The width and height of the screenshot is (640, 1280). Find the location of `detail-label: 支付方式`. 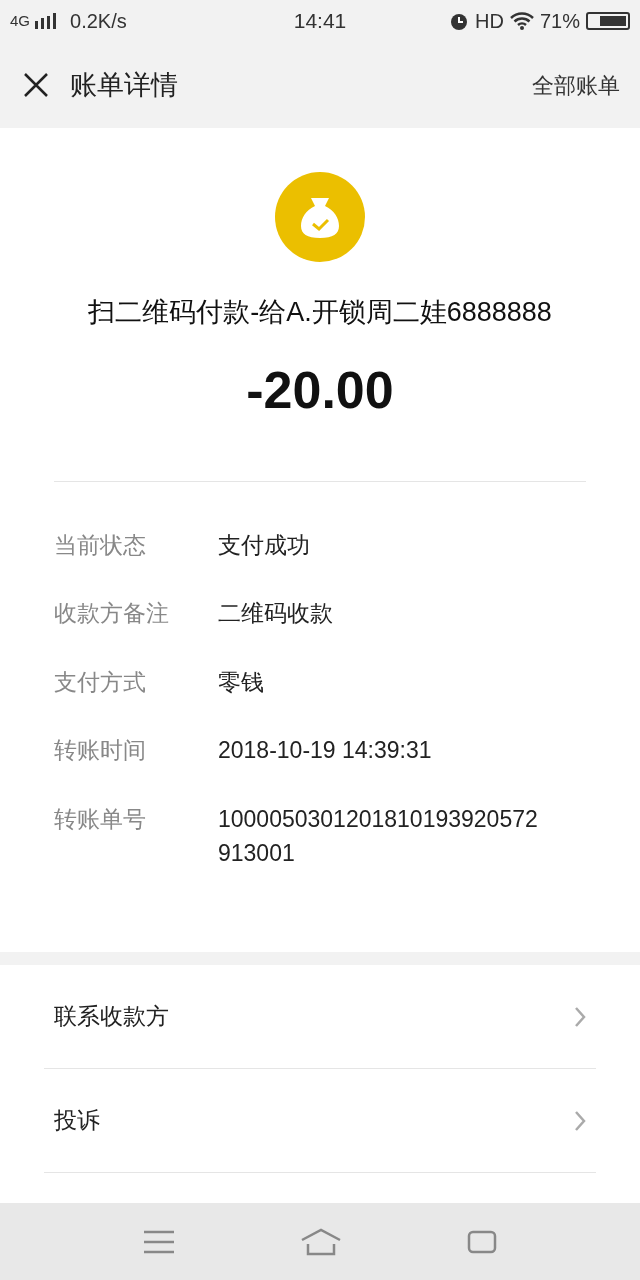

detail-label: 支付方式 is located at coordinates (100, 682).